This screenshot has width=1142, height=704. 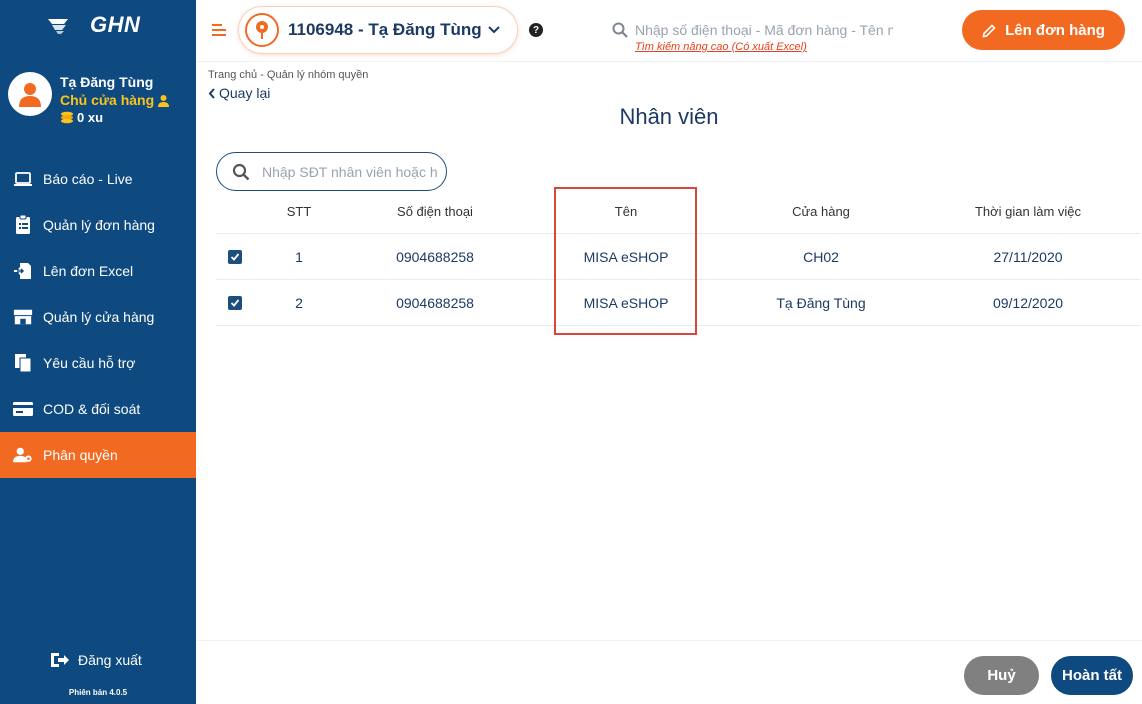 I want to click on cancel-button: Huỷ, so click(x=1001, y=675).